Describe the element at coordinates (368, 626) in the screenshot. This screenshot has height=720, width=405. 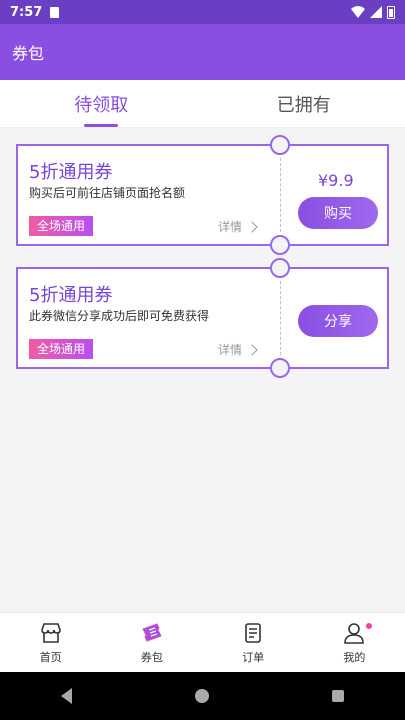
I see `notification-dot` at that location.